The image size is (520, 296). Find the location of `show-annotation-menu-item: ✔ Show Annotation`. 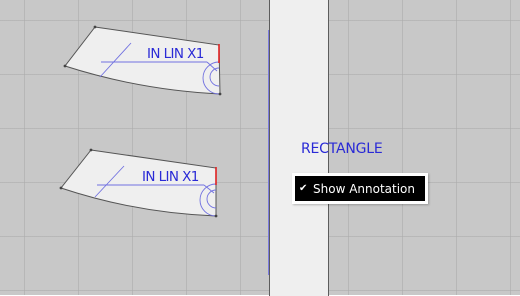

show-annotation-menu-item: ✔ Show Annotation is located at coordinates (360, 188).